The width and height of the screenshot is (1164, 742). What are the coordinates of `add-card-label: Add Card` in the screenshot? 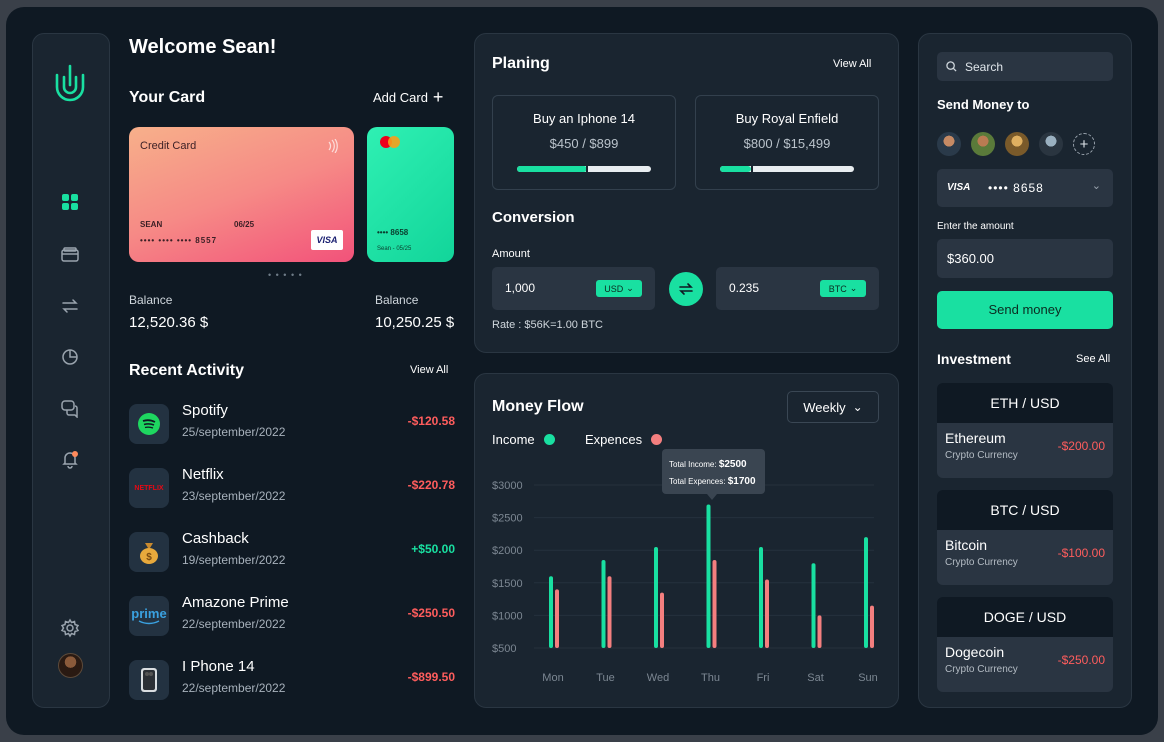 It's located at (400, 97).